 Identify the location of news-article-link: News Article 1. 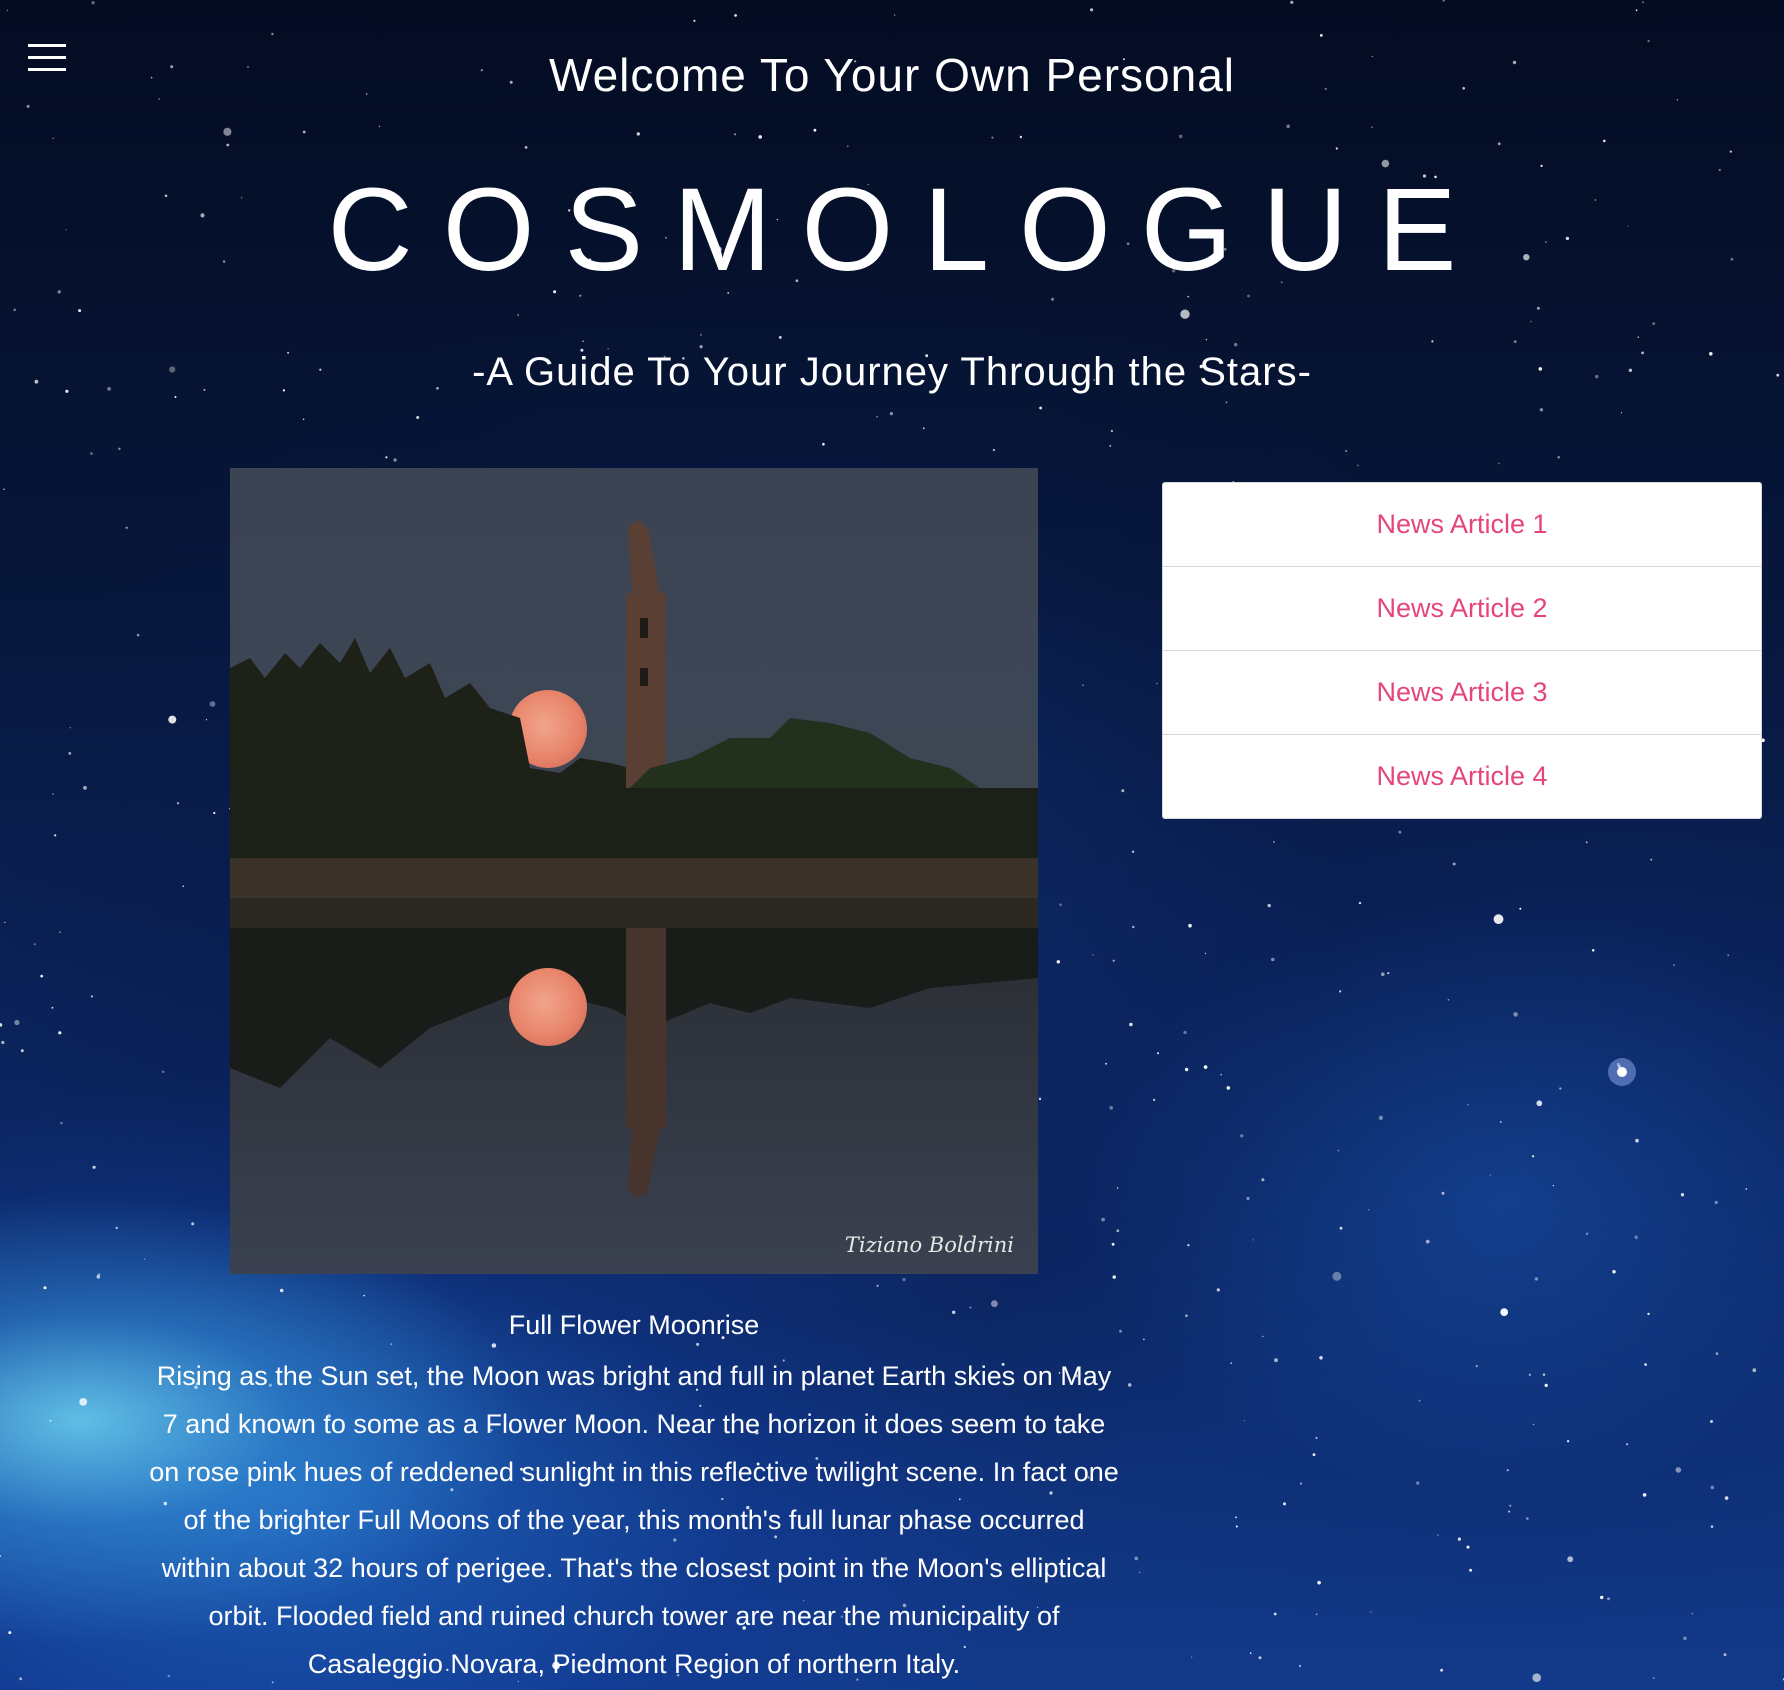
(1462, 525).